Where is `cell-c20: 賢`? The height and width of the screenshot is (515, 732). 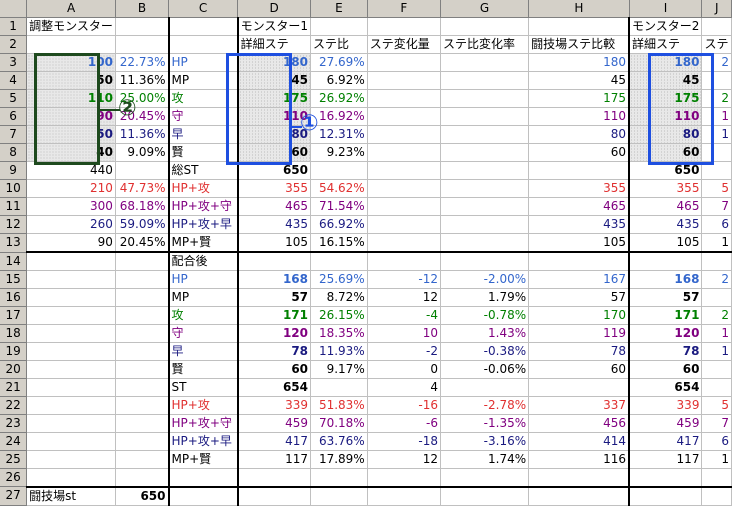 cell-c20: 賢 is located at coordinates (203, 369).